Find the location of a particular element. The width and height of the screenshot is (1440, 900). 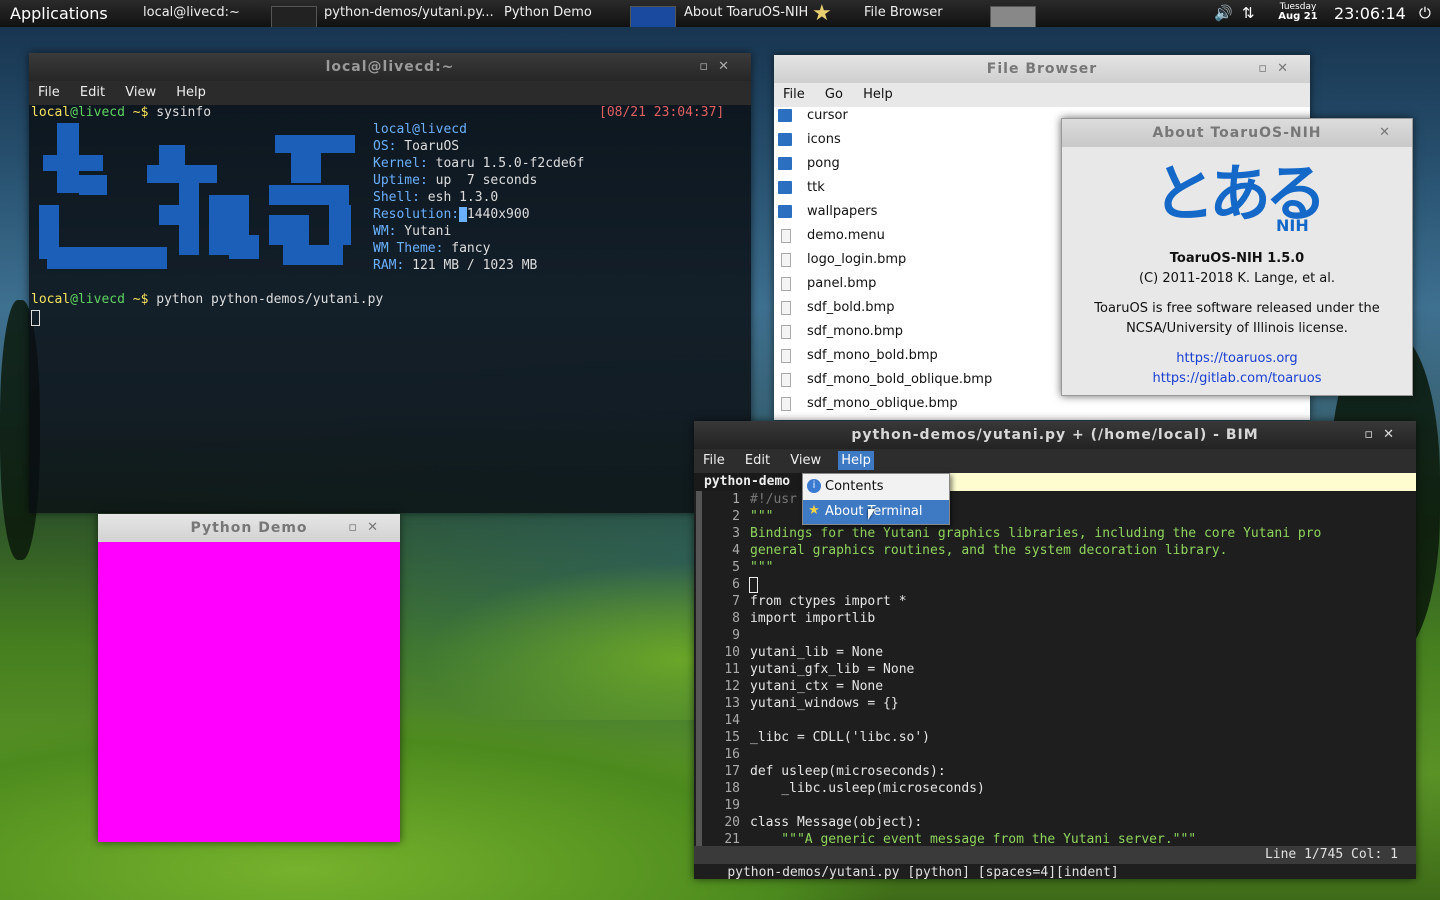

code-text: from ctypes import * is located at coordinates (828, 601).